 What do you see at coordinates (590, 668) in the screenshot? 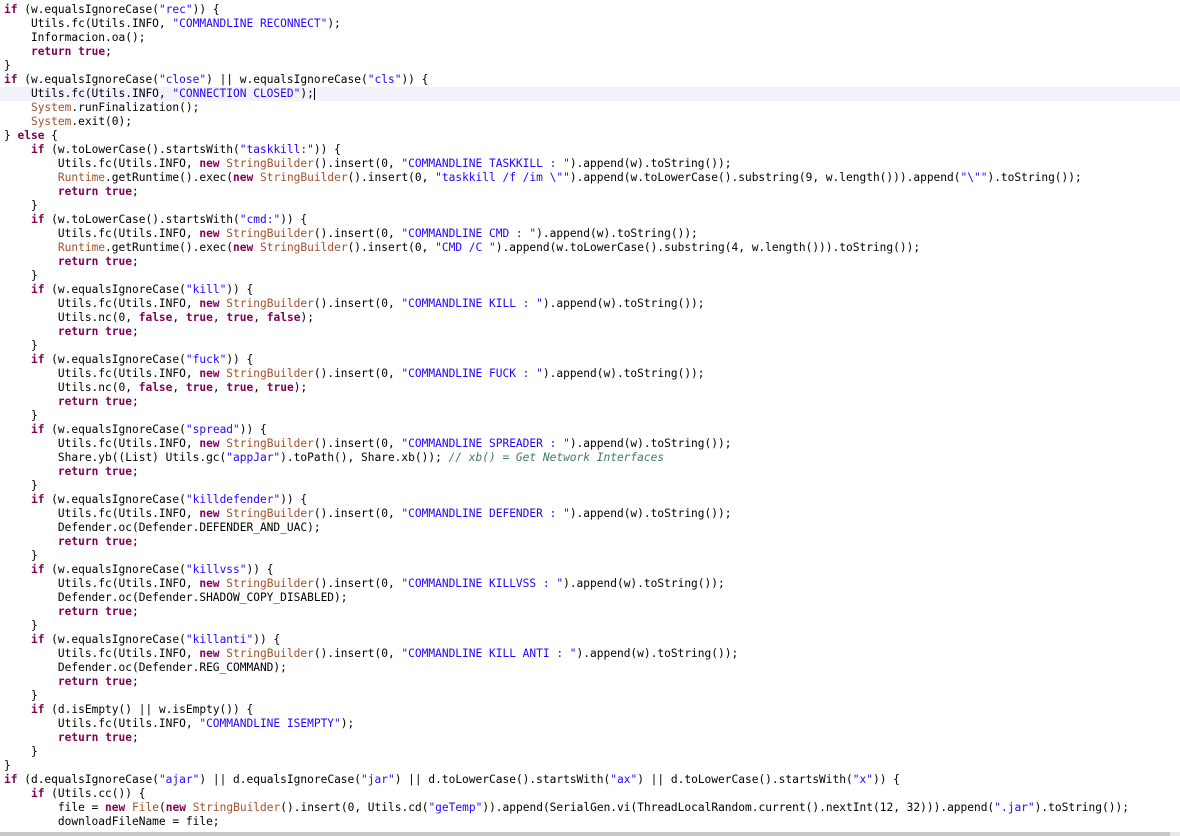
I see `code-line: Defender.oc(Defender.REG_COMMAND);` at bounding box center [590, 668].